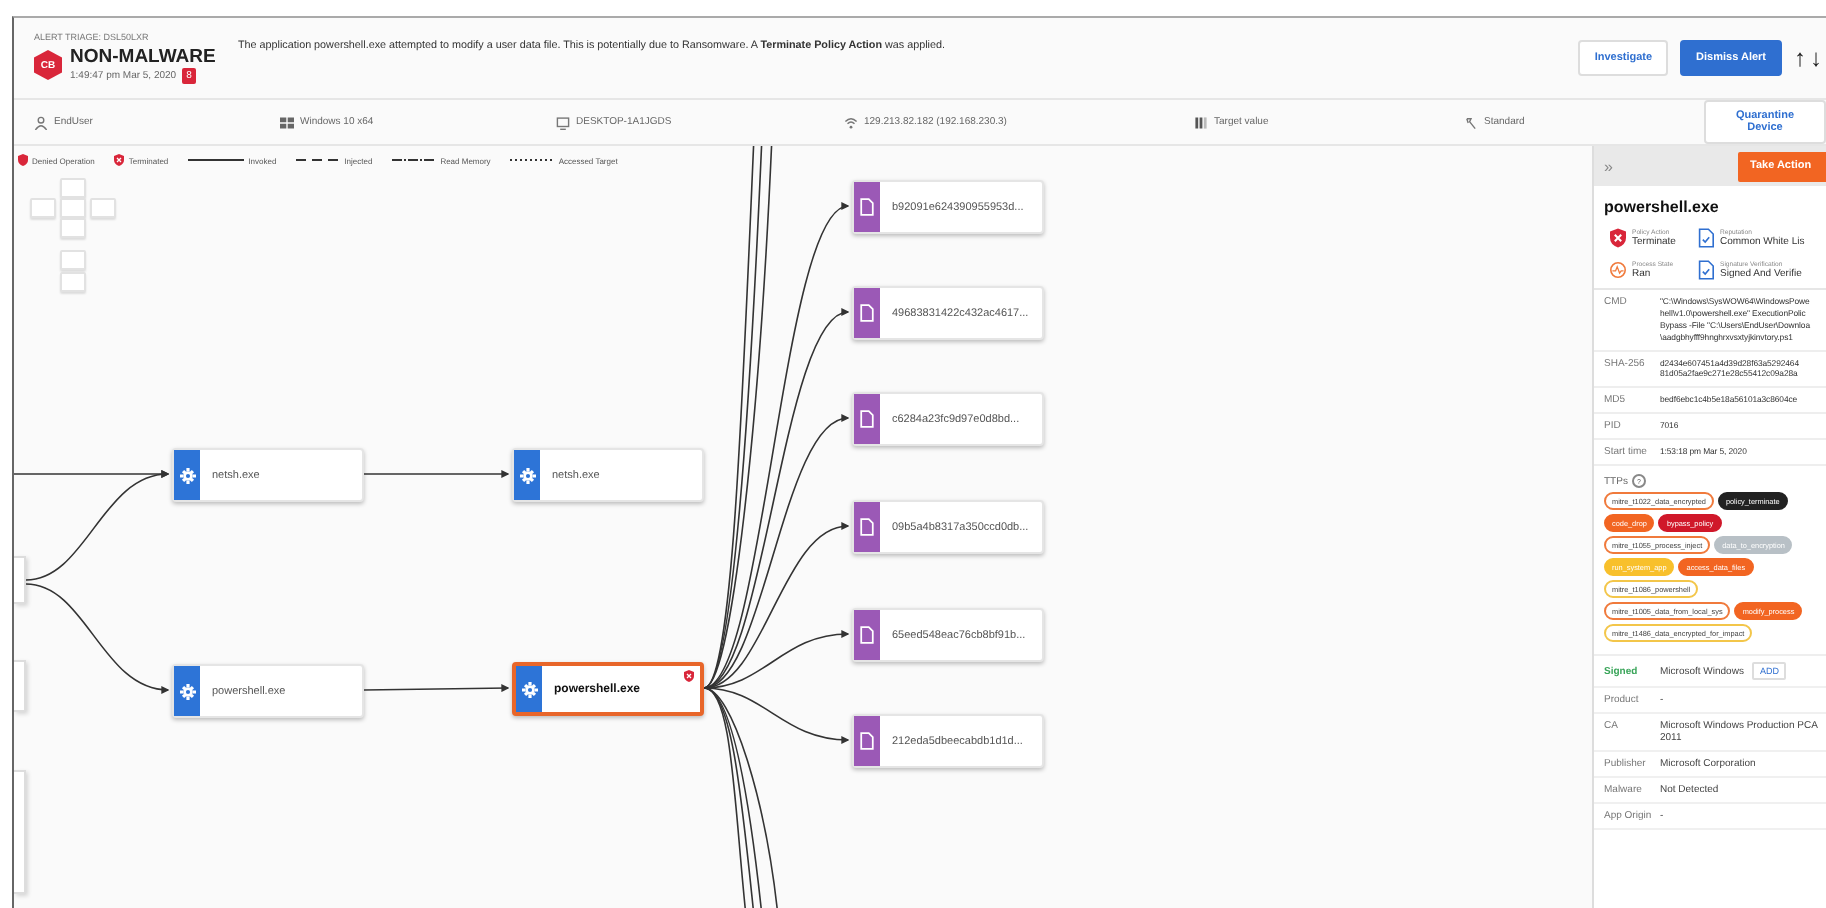 This screenshot has width=1826, height=908. Describe the element at coordinates (563, 122) in the screenshot. I see `monitor-icon` at that location.